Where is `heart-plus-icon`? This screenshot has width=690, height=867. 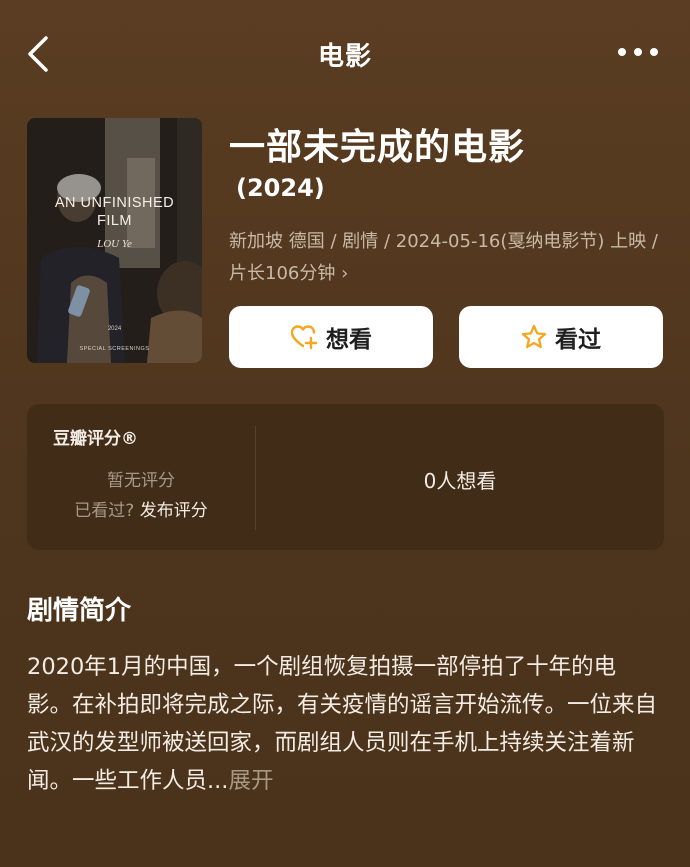 heart-plus-icon is located at coordinates (304, 337).